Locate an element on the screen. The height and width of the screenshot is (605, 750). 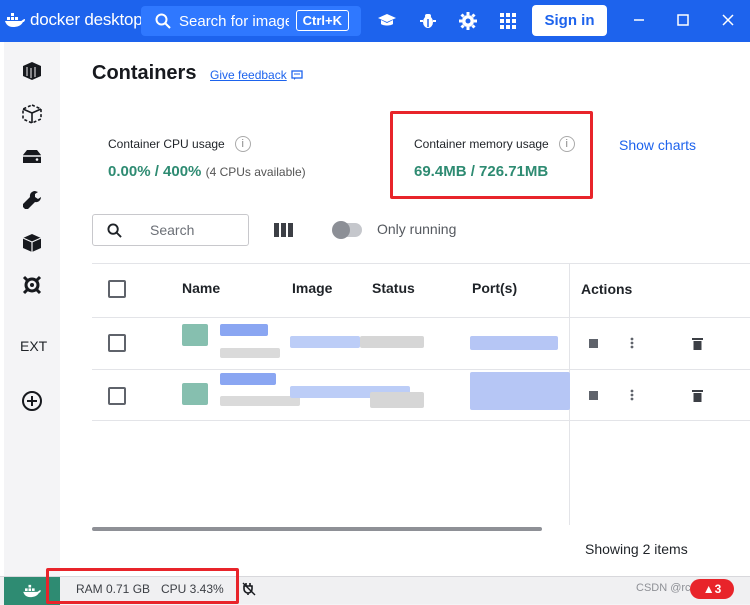
column-header-image: Image is located at coordinates (312, 288).